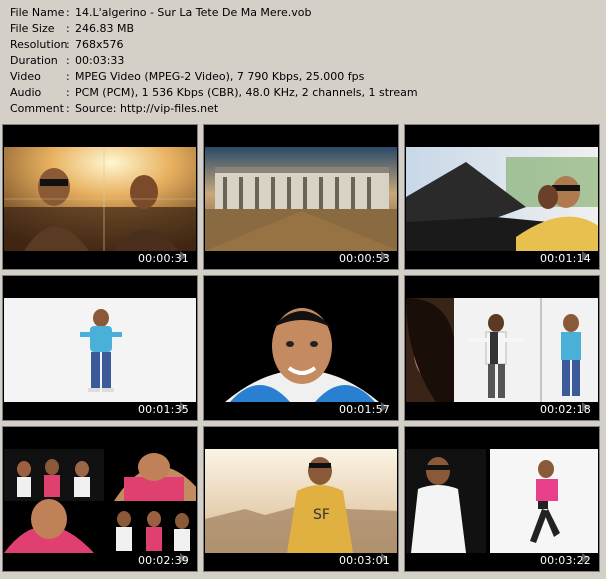 The height and width of the screenshot is (579, 606). What do you see at coordinates (100, 60) in the screenshot?
I see `info-value: 00:03:33` at bounding box center [100, 60].